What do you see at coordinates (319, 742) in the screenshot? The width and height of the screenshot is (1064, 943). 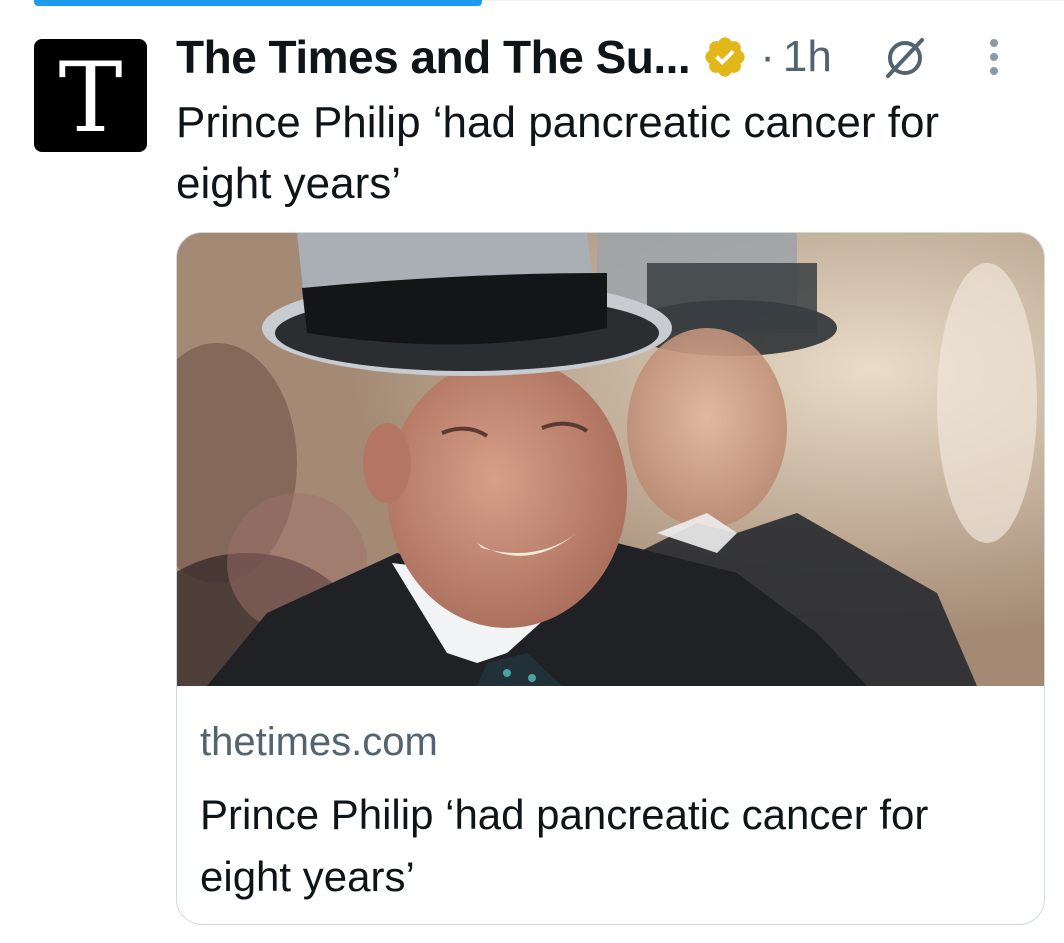 I see `card-domain: thetimes.com` at bounding box center [319, 742].